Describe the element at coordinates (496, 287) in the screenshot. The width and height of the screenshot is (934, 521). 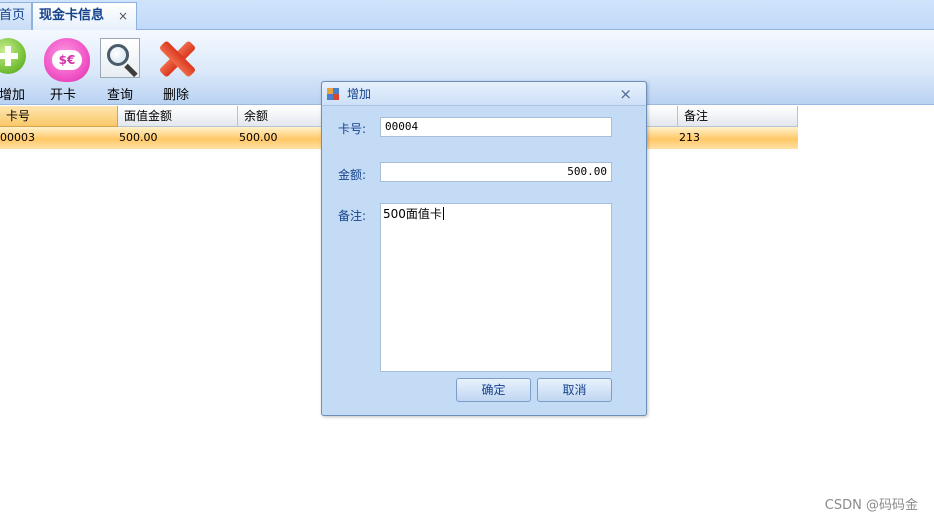
I see `remark-textarea: 500面值卡` at that location.